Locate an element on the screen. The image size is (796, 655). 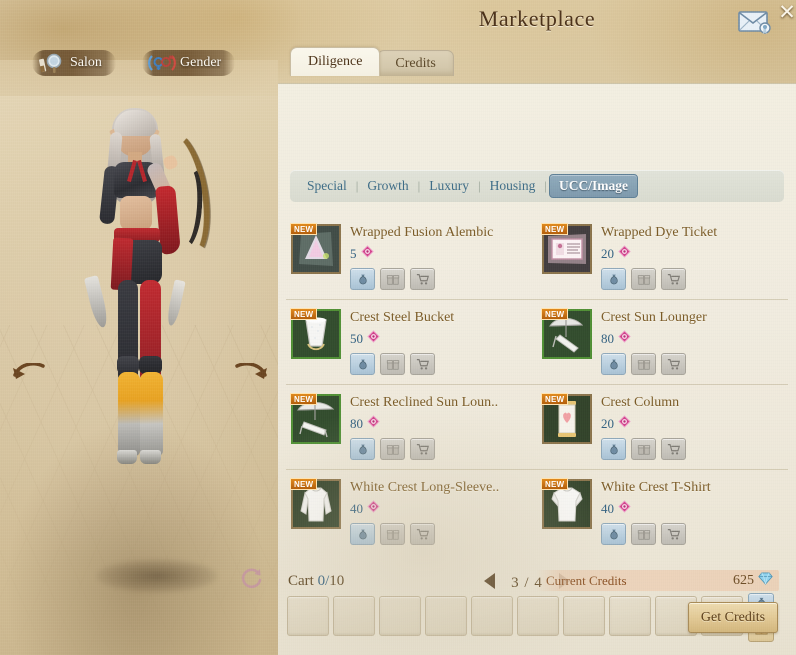
item-card-wrapped-dye-ticket: NEW Wrapped Dye Ticket 20 is located at coordinates (662, 257).